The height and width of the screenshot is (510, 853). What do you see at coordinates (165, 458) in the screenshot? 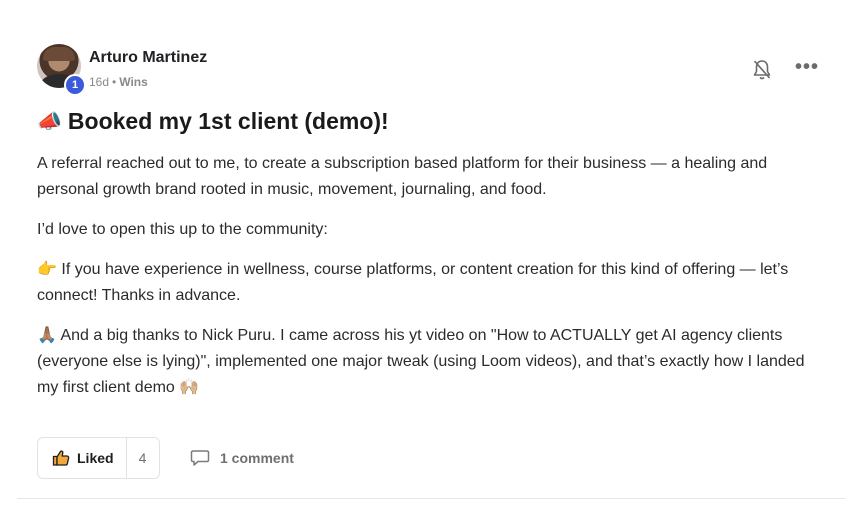
I see `post-actions: Liked 4 1 comment` at bounding box center [165, 458].